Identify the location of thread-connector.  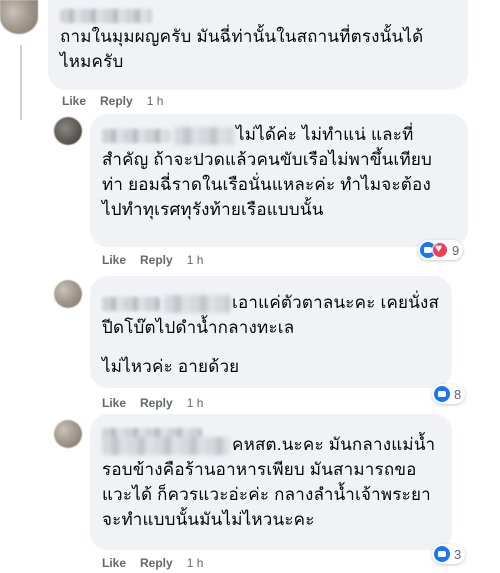
(21, 82).